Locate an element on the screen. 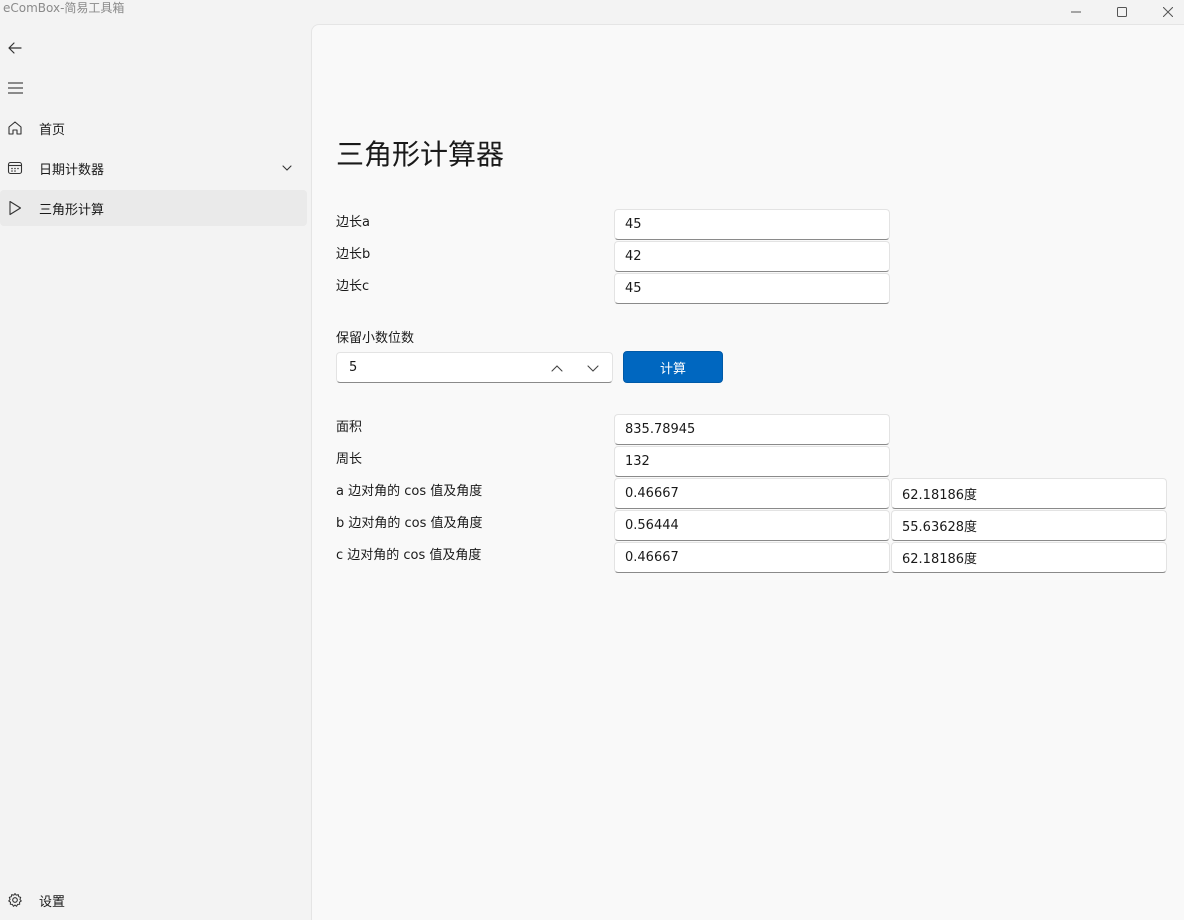  hamburger-menu-button is located at coordinates (17, 88).